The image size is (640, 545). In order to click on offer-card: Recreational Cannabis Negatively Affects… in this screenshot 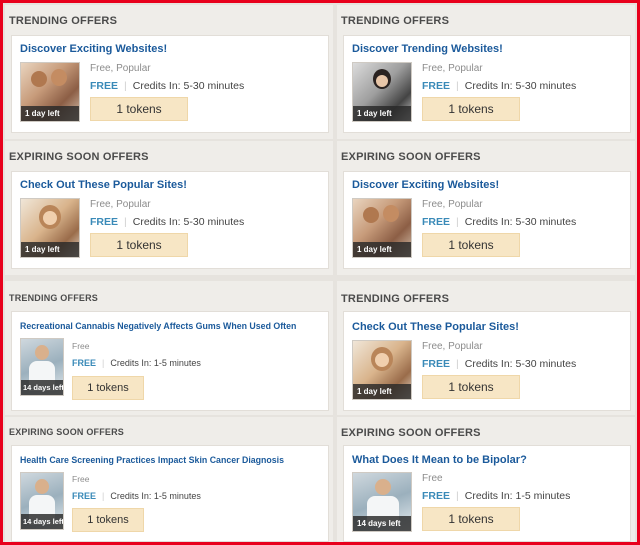, I will do `click(170, 361)`.